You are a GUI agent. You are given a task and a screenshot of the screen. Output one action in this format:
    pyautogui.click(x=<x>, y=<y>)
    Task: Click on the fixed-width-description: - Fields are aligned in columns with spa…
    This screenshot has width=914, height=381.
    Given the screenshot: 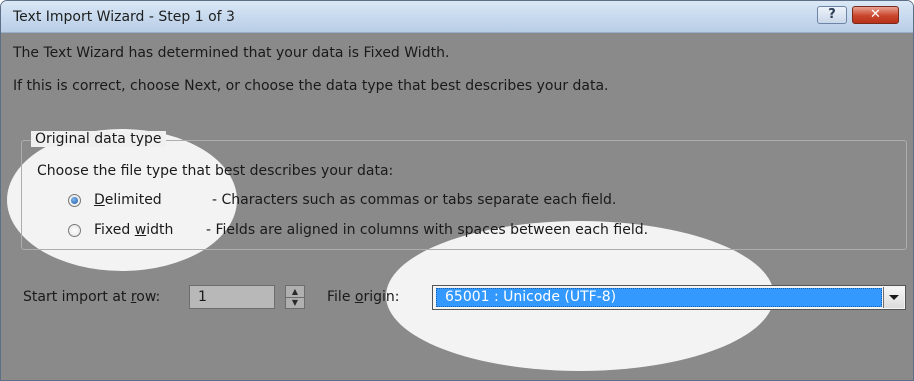 What is the action you would take?
    pyautogui.click(x=427, y=230)
    